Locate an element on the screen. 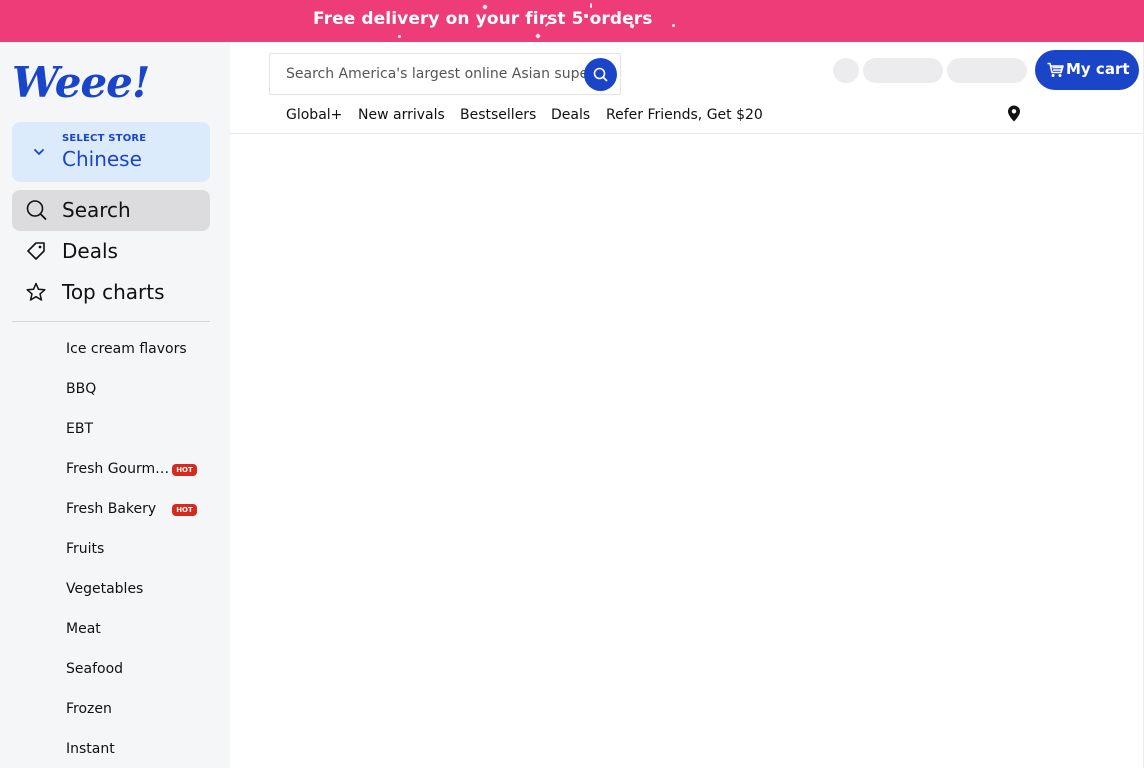 The height and width of the screenshot is (768, 1144). category-frozen: Frozen is located at coordinates (89, 709).